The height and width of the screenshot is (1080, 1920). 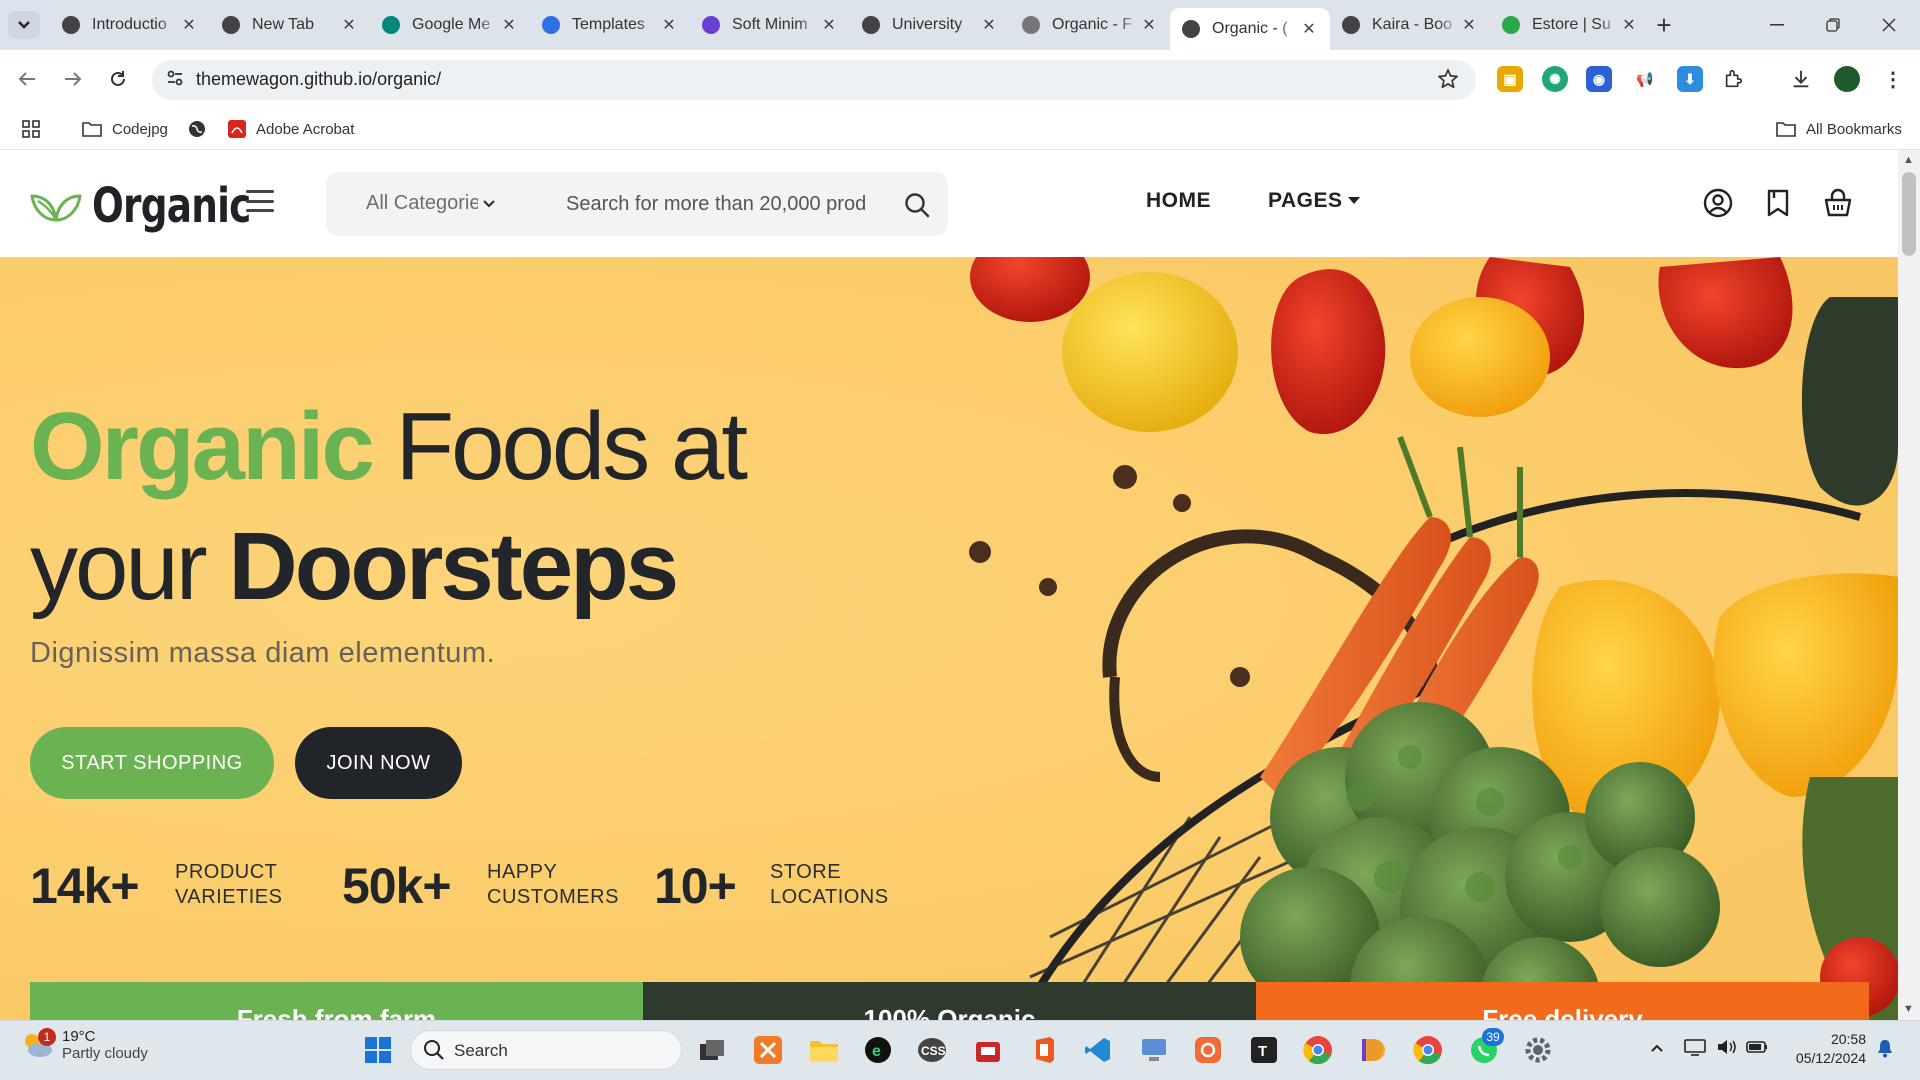 I want to click on tab-title: Introductio, so click(x=129, y=24).